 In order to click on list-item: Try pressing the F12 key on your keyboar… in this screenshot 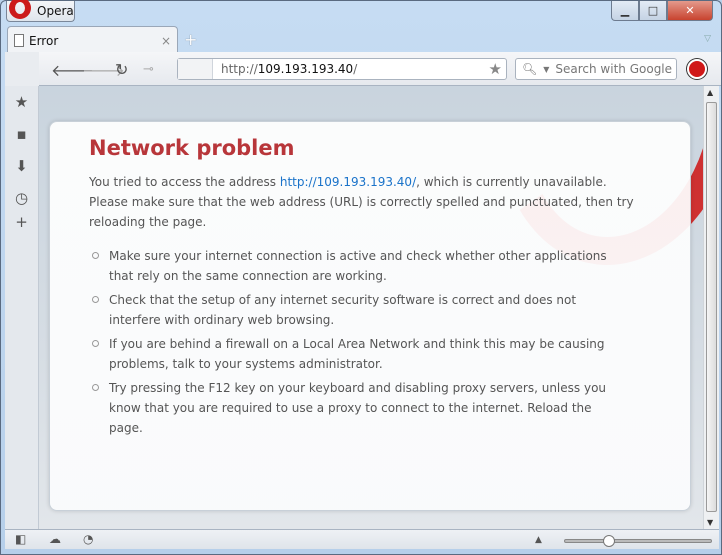, I will do `click(359, 408)`.